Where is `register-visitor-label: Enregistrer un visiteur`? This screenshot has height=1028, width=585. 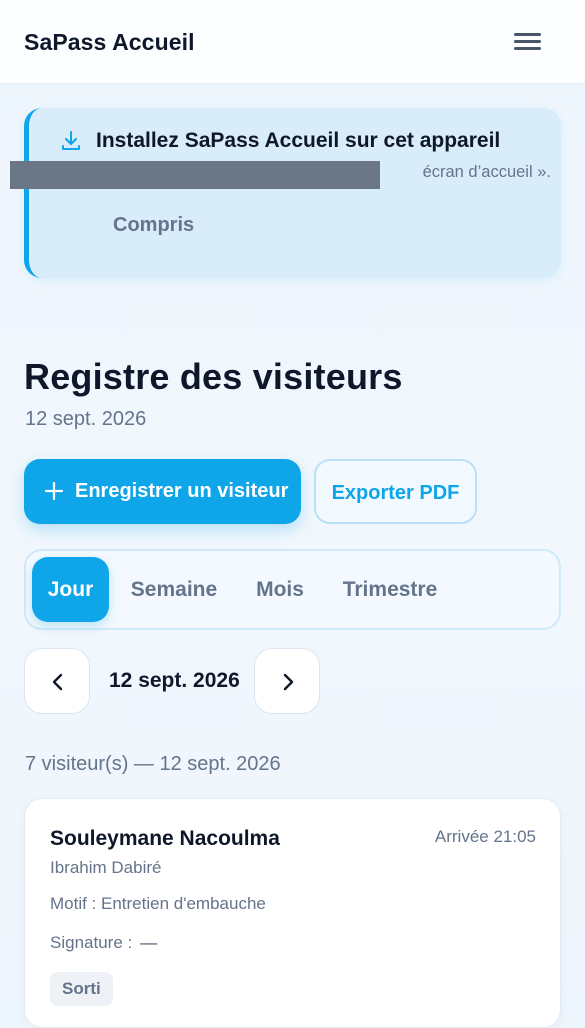
register-visitor-label: Enregistrer un visiteur is located at coordinates (182, 491).